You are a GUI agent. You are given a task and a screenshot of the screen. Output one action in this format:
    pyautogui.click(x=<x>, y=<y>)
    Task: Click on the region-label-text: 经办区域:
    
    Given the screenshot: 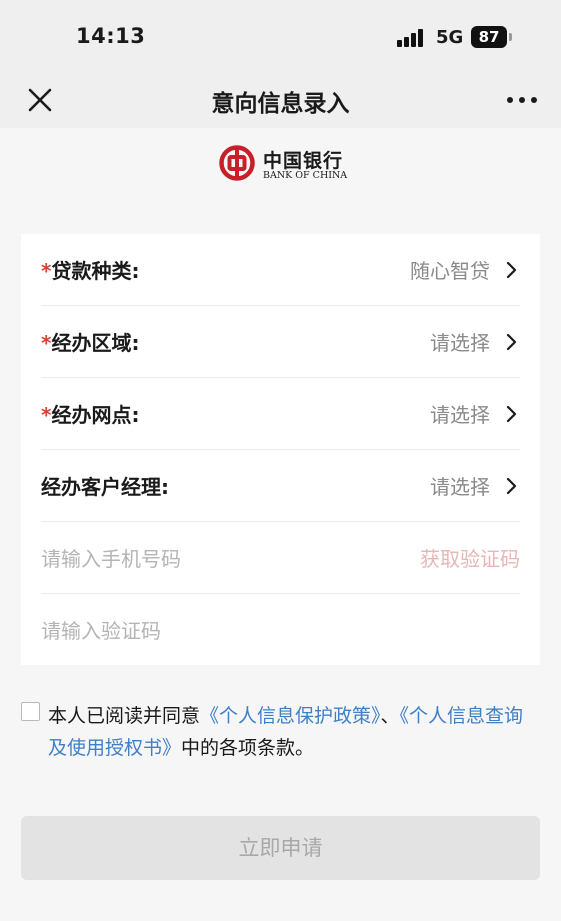 What is the action you would take?
    pyautogui.click(x=95, y=343)
    